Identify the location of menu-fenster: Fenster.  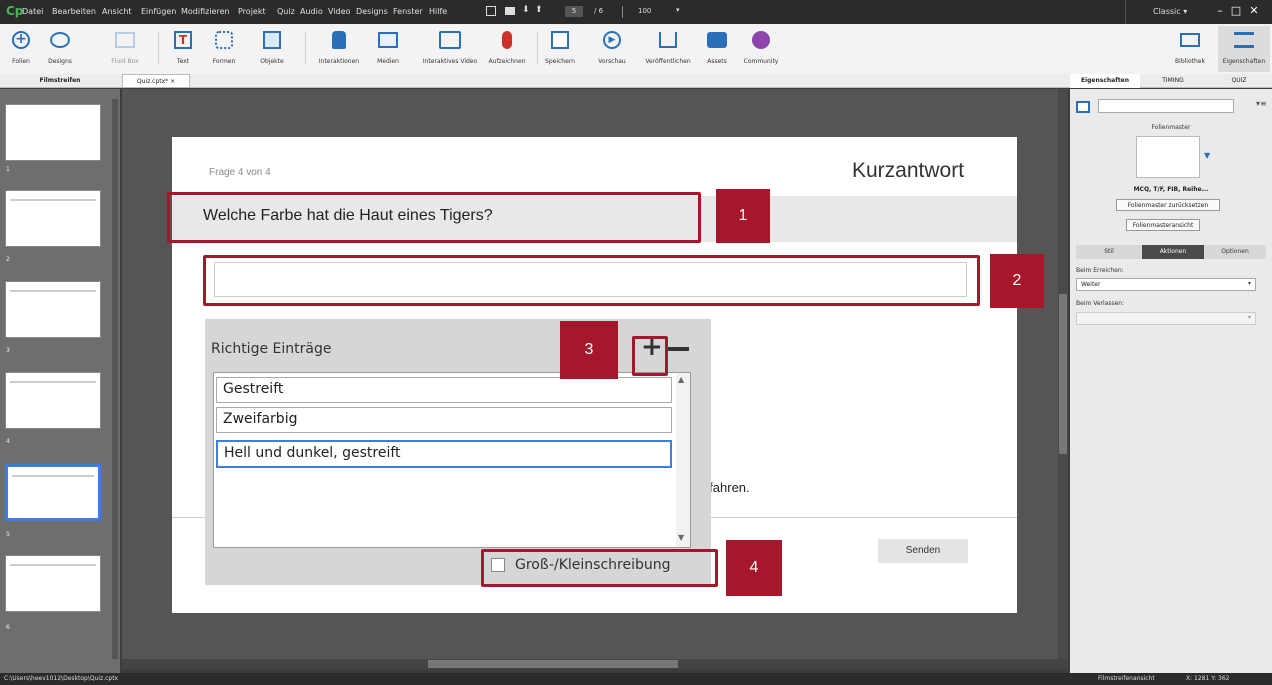
(408, 11).